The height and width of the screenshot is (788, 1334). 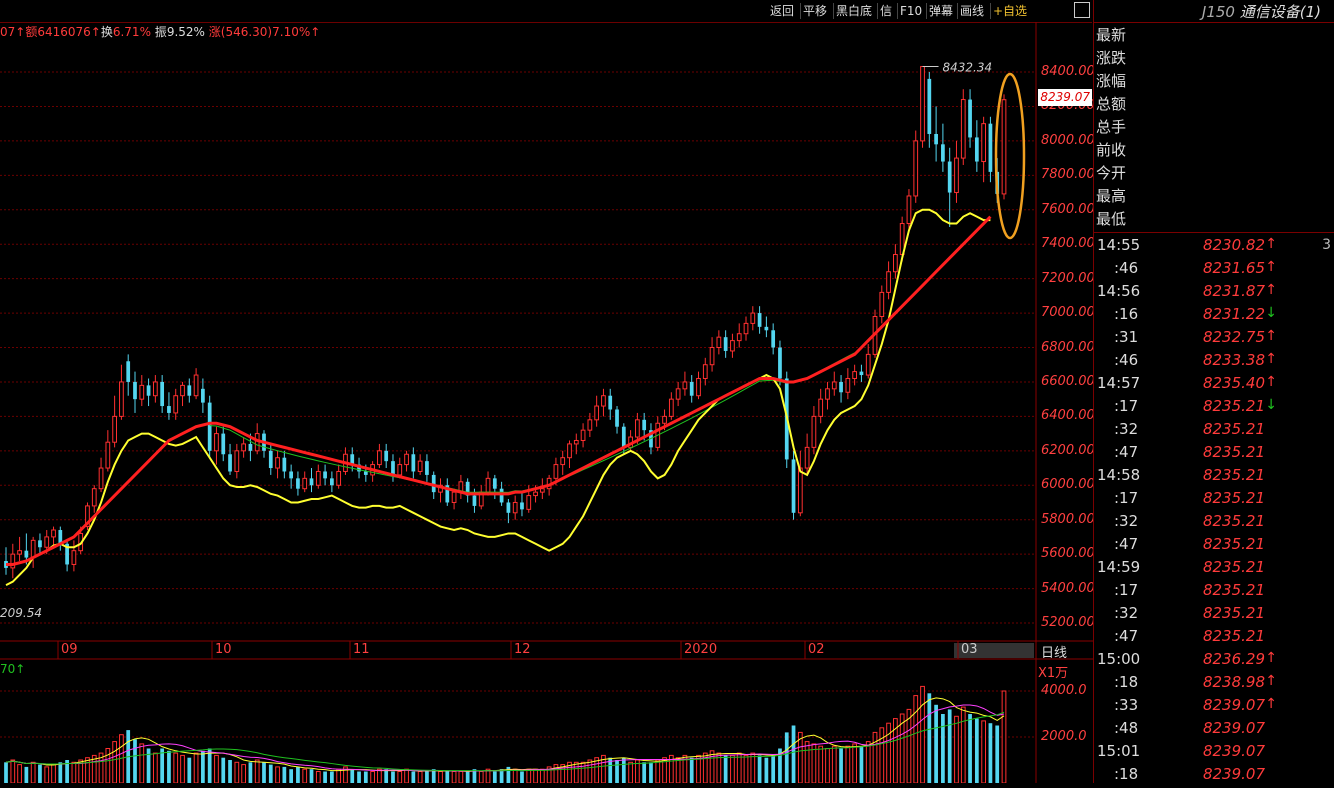 What do you see at coordinates (1065, 97) in the screenshot?
I see `current-price-tag: 8239.07` at bounding box center [1065, 97].